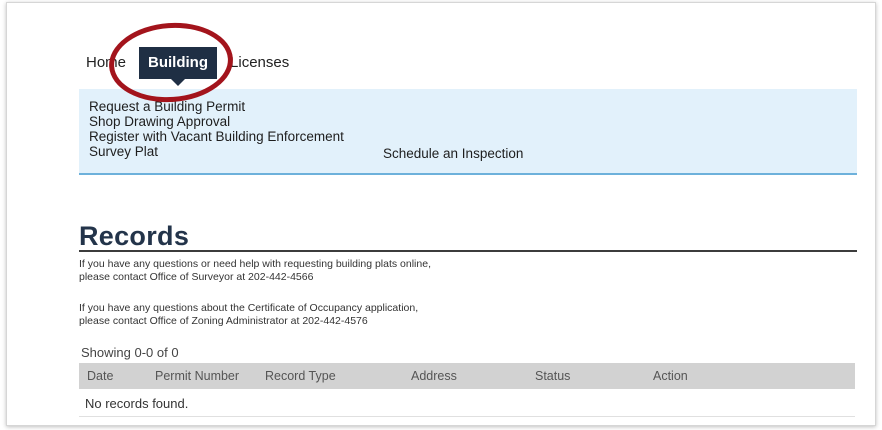  What do you see at coordinates (134, 236) in the screenshot?
I see `records-title: Records` at bounding box center [134, 236].